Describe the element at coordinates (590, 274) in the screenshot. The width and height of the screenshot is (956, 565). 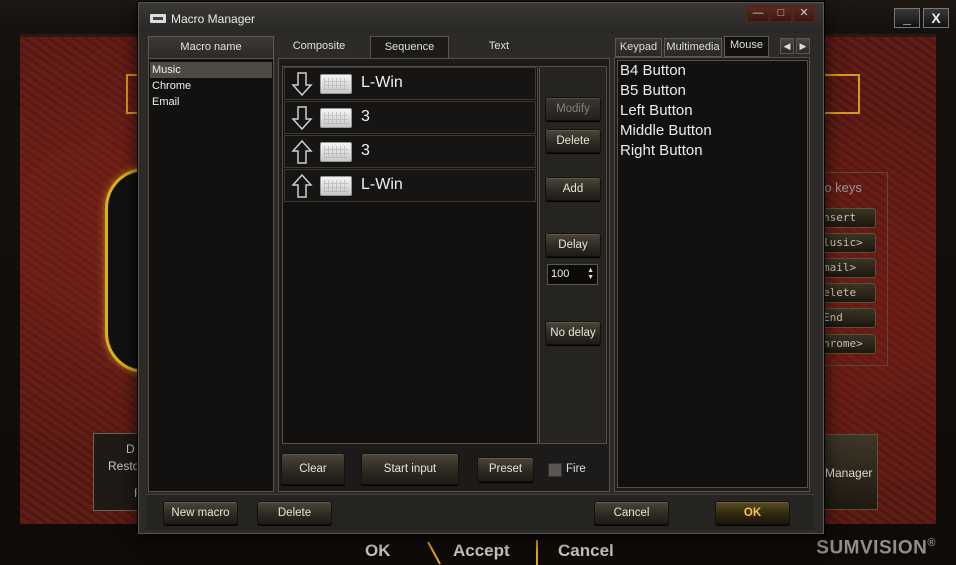
I see `spinner-arrows-icon: ▲ ▼` at that location.